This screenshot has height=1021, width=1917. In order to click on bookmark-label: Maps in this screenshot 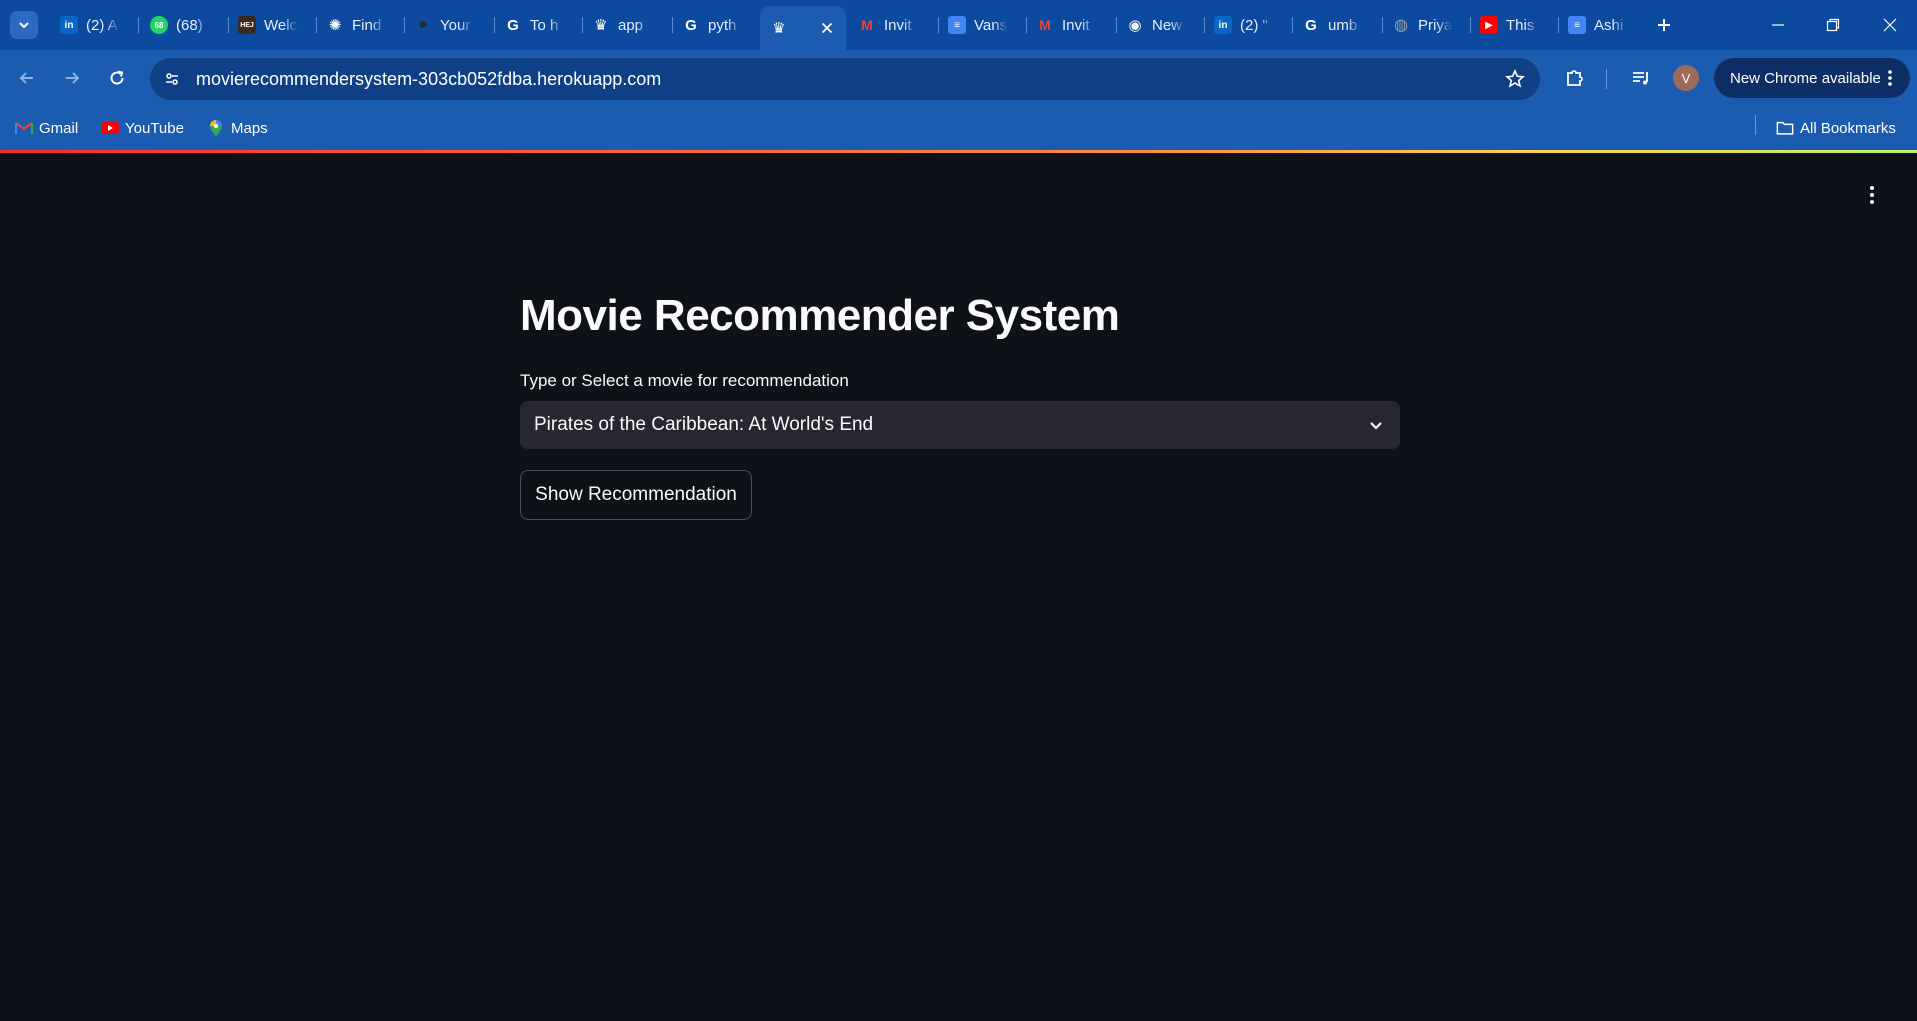, I will do `click(249, 128)`.